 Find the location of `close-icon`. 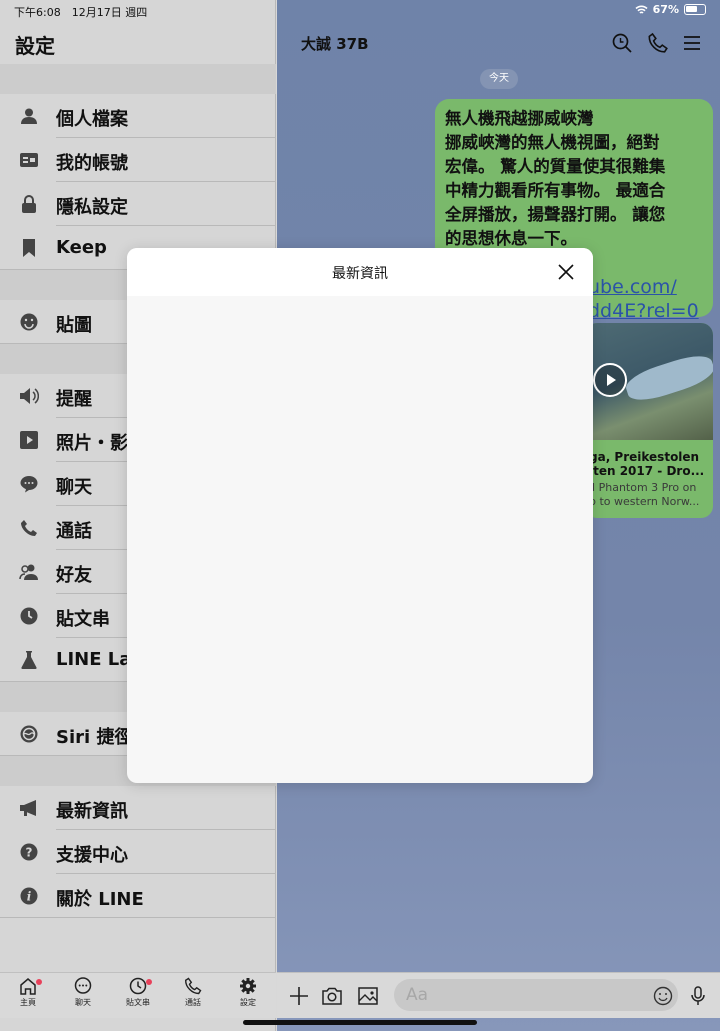

close-icon is located at coordinates (566, 272).